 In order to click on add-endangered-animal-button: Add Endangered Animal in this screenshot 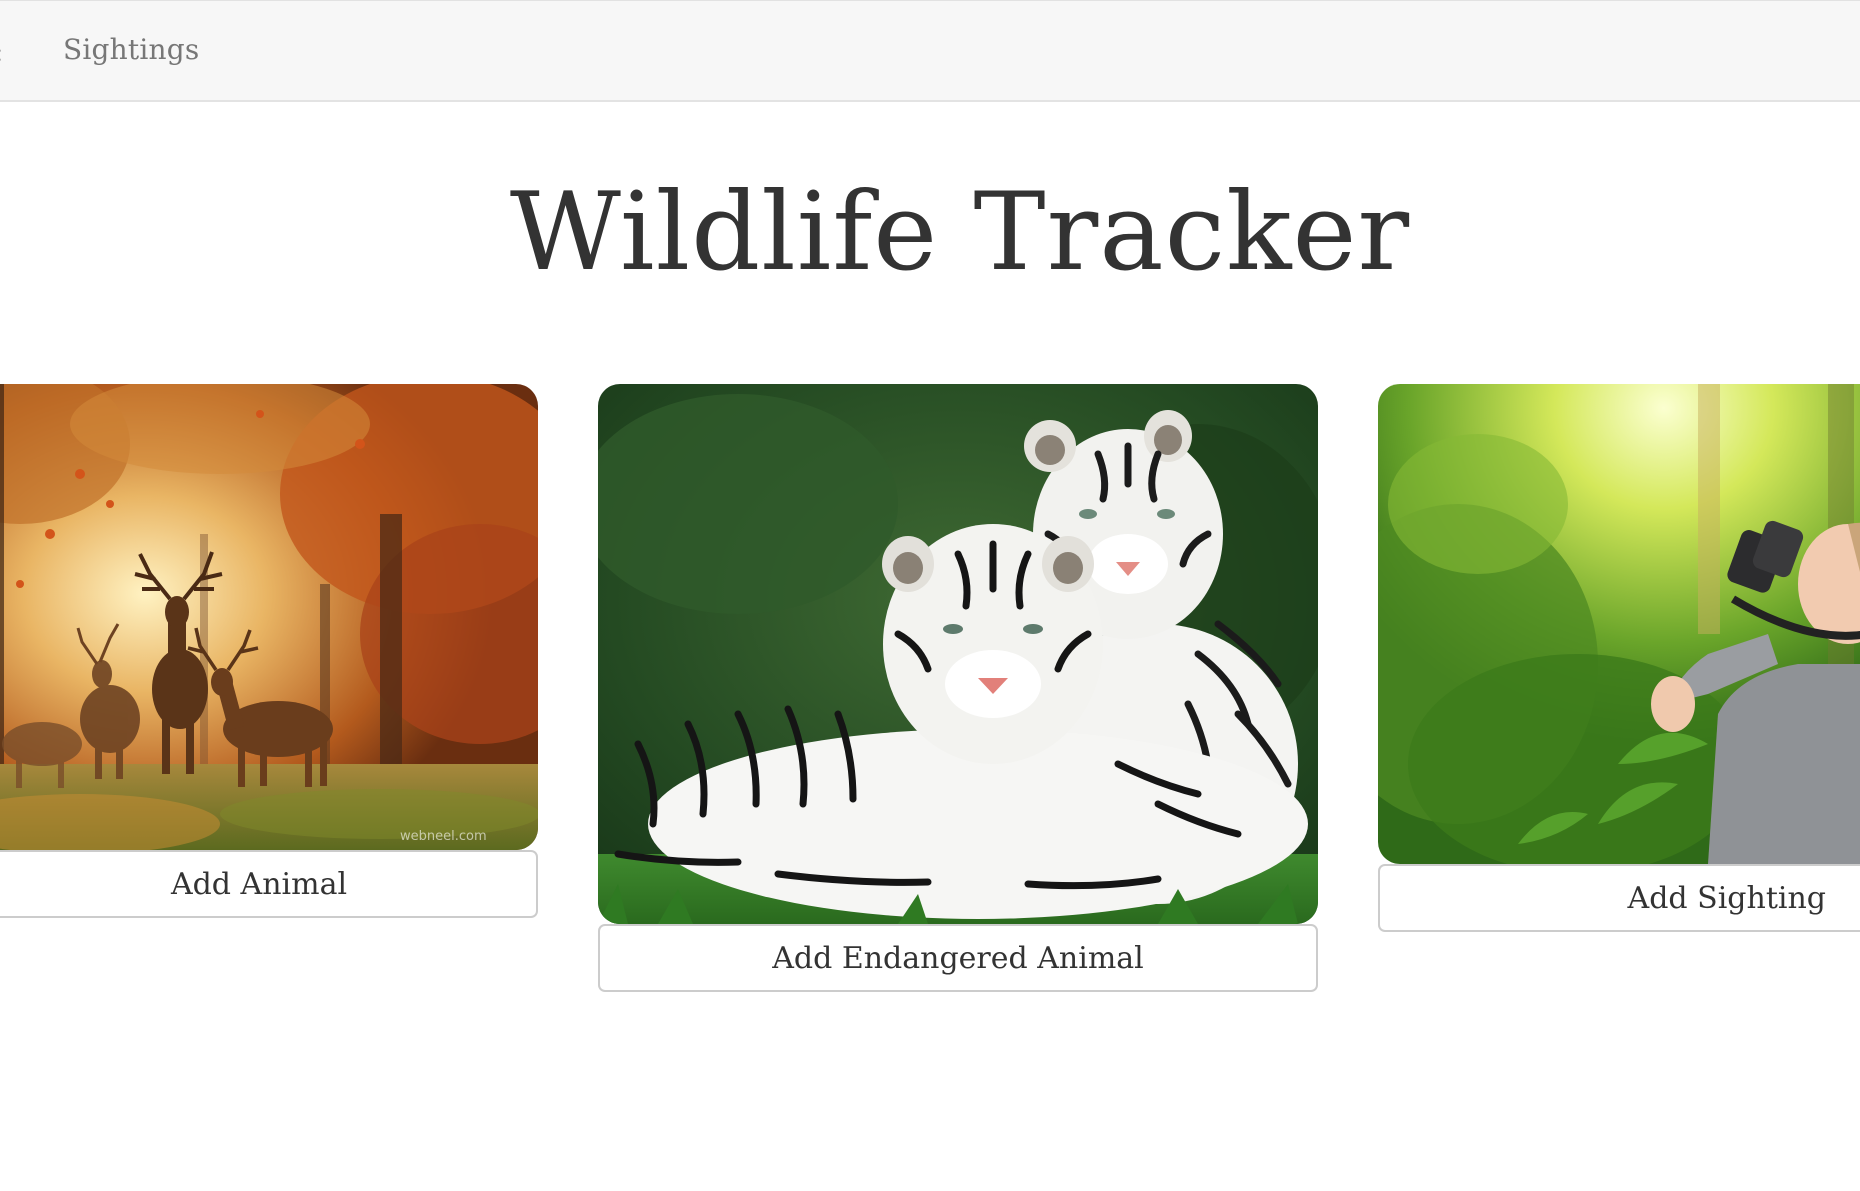, I will do `click(958, 958)`.